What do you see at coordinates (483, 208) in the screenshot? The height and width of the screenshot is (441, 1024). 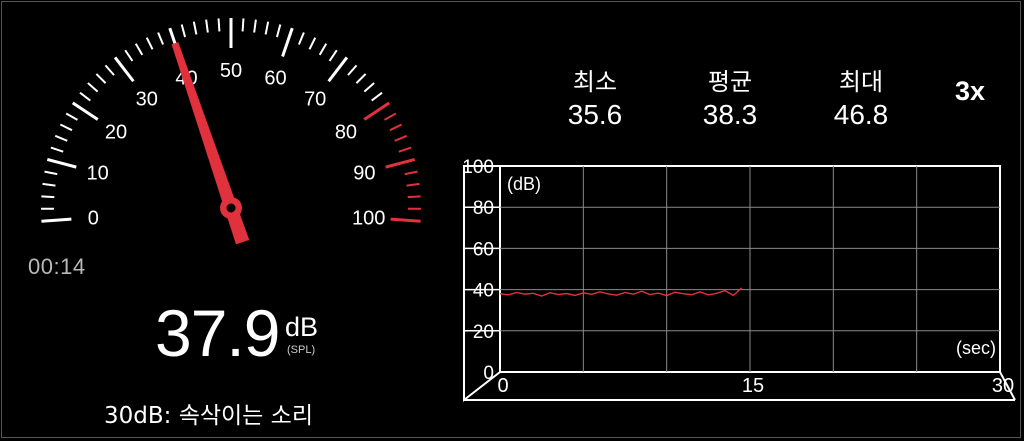 I see `y-tick-label: 80` at bounding box center [483, 208].